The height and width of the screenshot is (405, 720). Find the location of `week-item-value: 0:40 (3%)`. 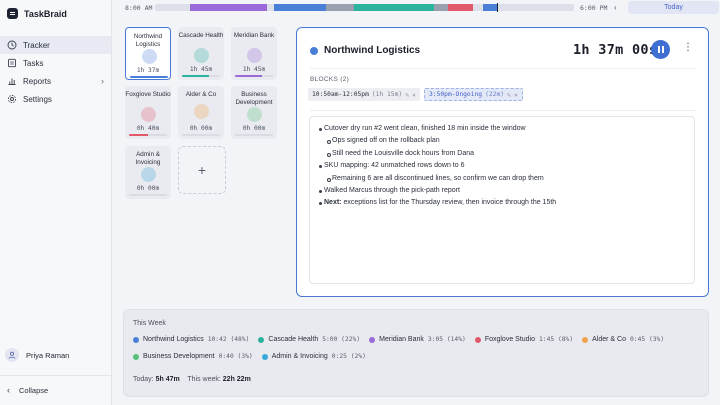

week-item-value: 0:40 (3%) is located at coordinates (235, 356).